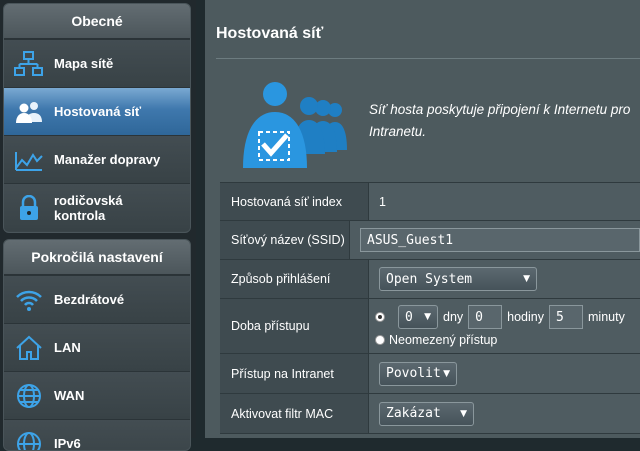  What do you see at coordinates (409, 317) in the screenshot?
I see `days-value: 0` at bounding box center [409, 317].